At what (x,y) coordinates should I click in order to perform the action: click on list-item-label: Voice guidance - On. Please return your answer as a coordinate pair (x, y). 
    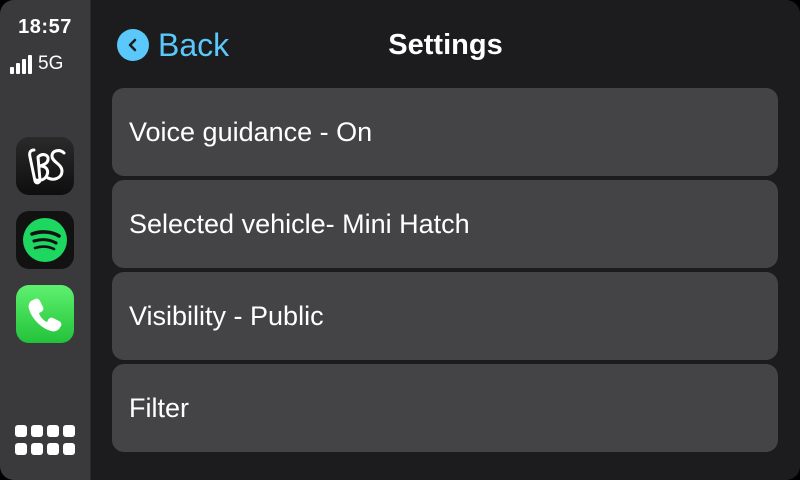
    Looking at the image, I should click on (251, 131).